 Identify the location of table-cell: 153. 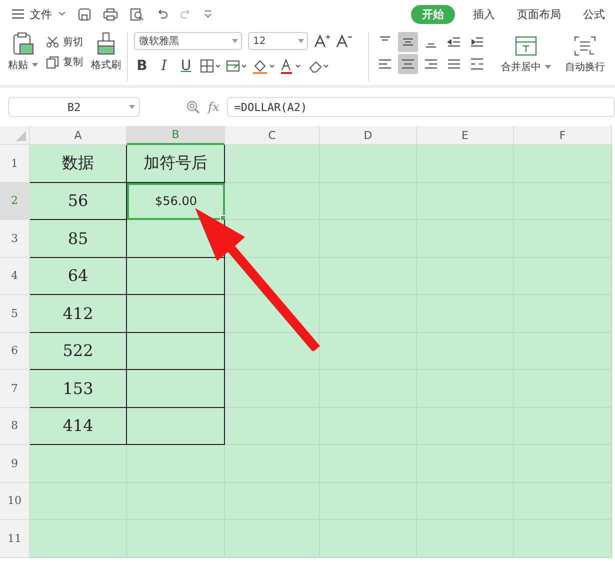
(78, 389).